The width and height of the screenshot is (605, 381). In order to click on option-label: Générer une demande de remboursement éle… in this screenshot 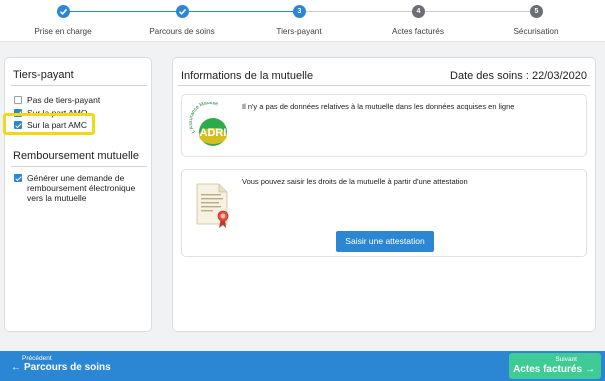, I will do `click(81, 188)`.